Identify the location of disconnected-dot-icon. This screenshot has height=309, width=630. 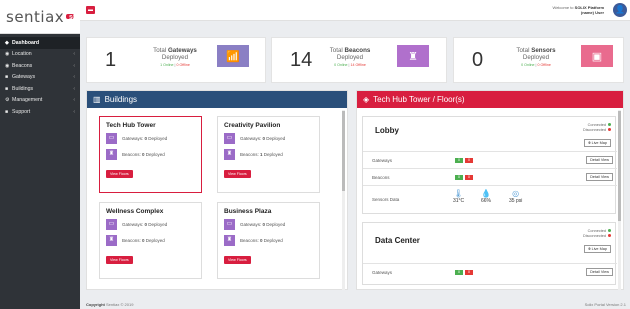
(609, 235).